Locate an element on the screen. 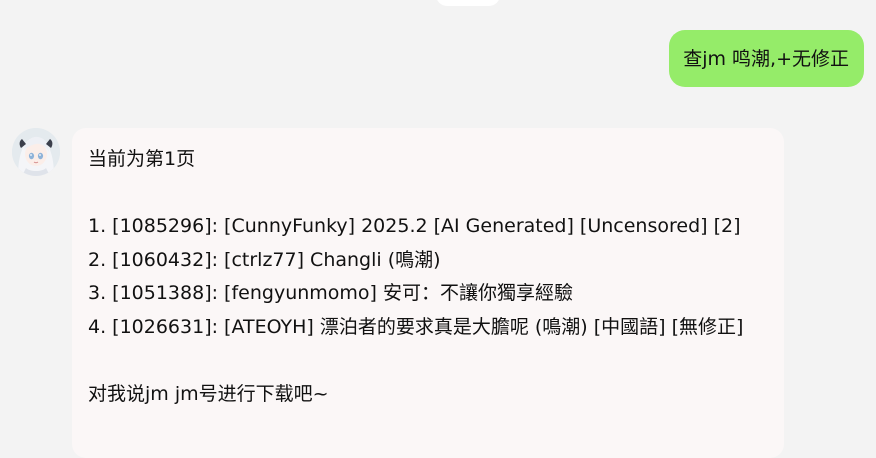  result-item: 2. [1060432]: [ctrlz77] Changli (鳴潮) is located at coordinates (264, 259).